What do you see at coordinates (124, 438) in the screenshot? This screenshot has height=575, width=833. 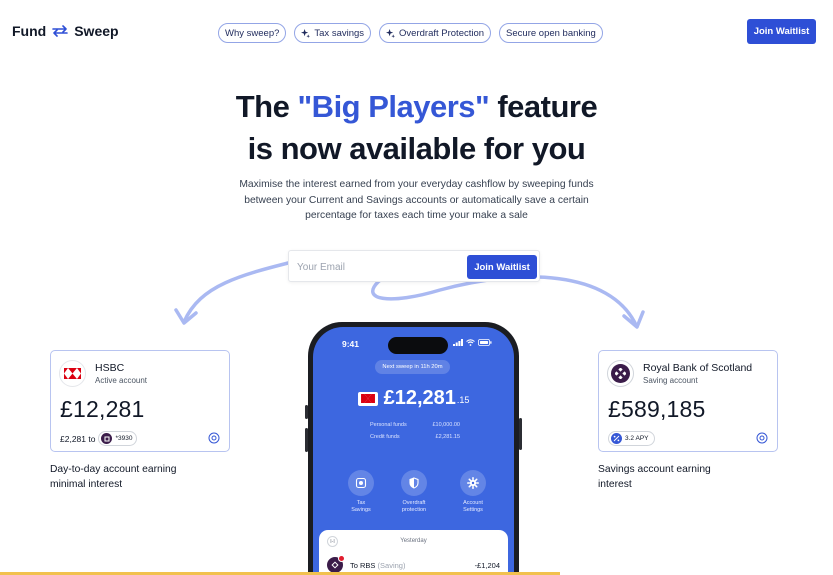 I see `target-account-number: *3930` at bounding box center [124, 438].